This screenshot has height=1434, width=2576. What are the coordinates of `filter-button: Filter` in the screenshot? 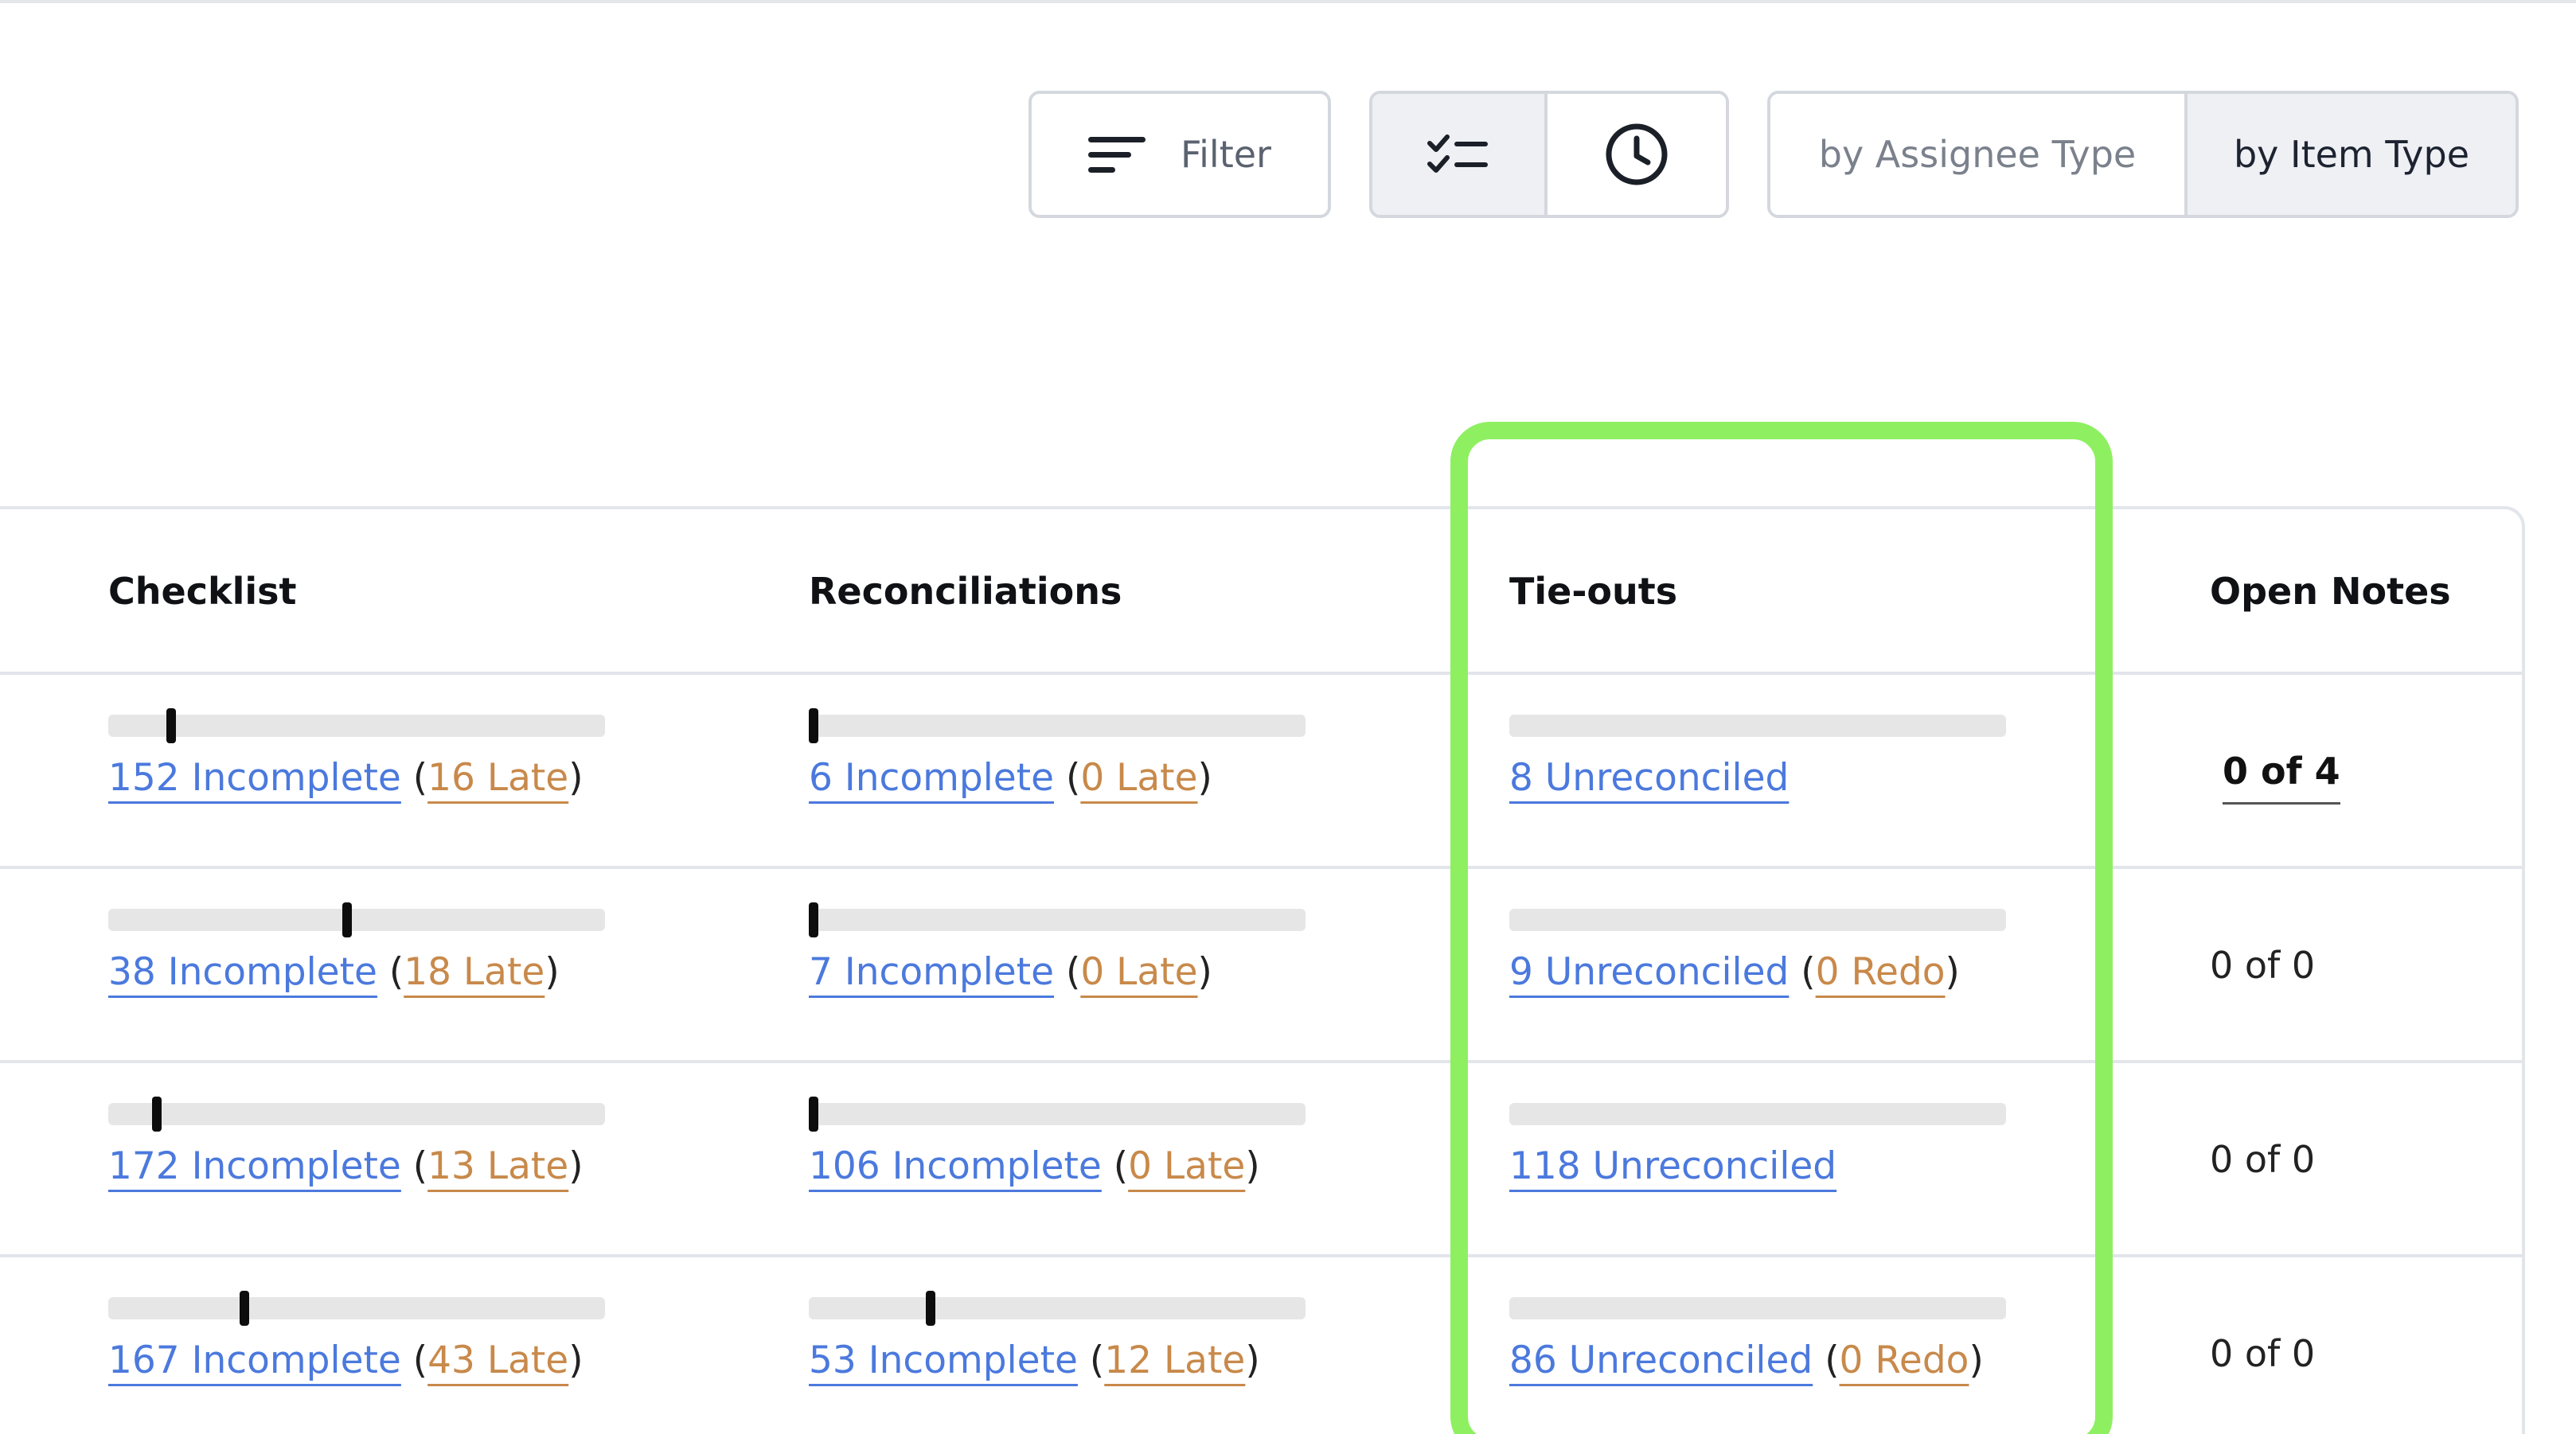 It's located at (1179, 154).